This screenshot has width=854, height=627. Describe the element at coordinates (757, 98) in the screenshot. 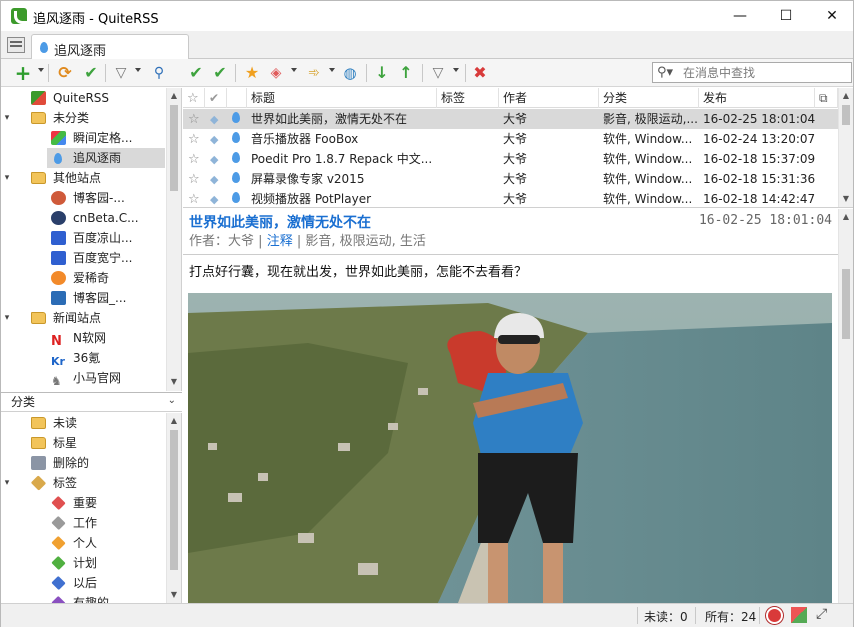

I see `column-published: 发布` at that location.